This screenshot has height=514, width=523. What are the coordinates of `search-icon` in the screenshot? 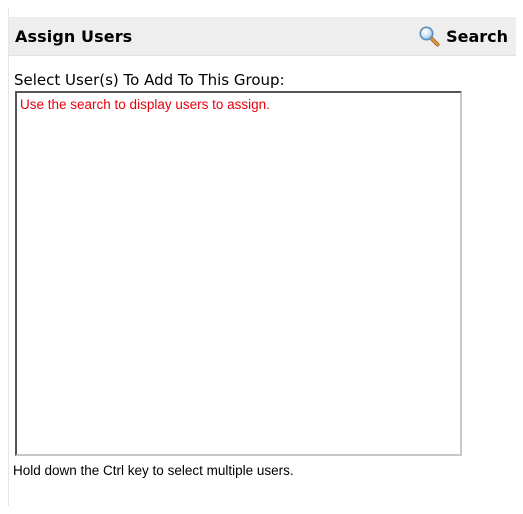 It's located at (429, 36).